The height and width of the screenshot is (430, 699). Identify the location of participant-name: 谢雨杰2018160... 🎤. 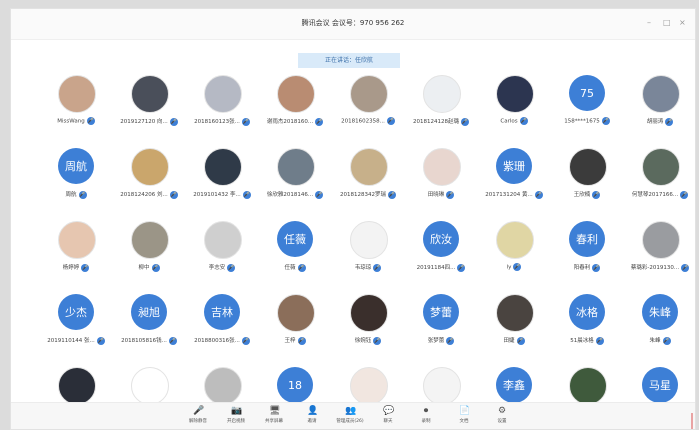
(295, 121).